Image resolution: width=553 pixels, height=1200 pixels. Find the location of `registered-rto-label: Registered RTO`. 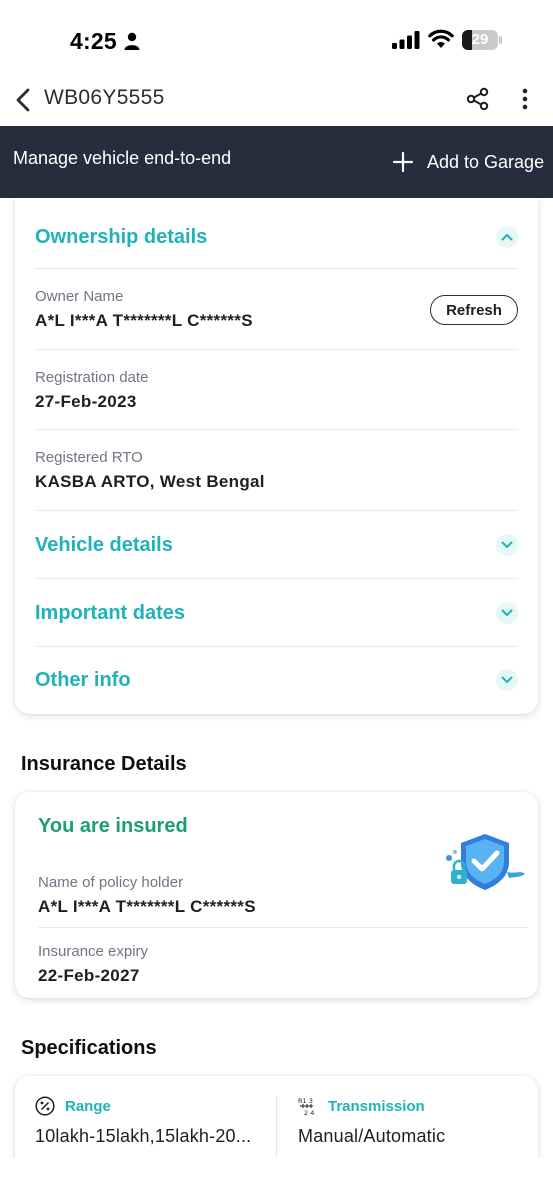

registered-rto-label: Registered RTO is located at coordinates (89, 457).